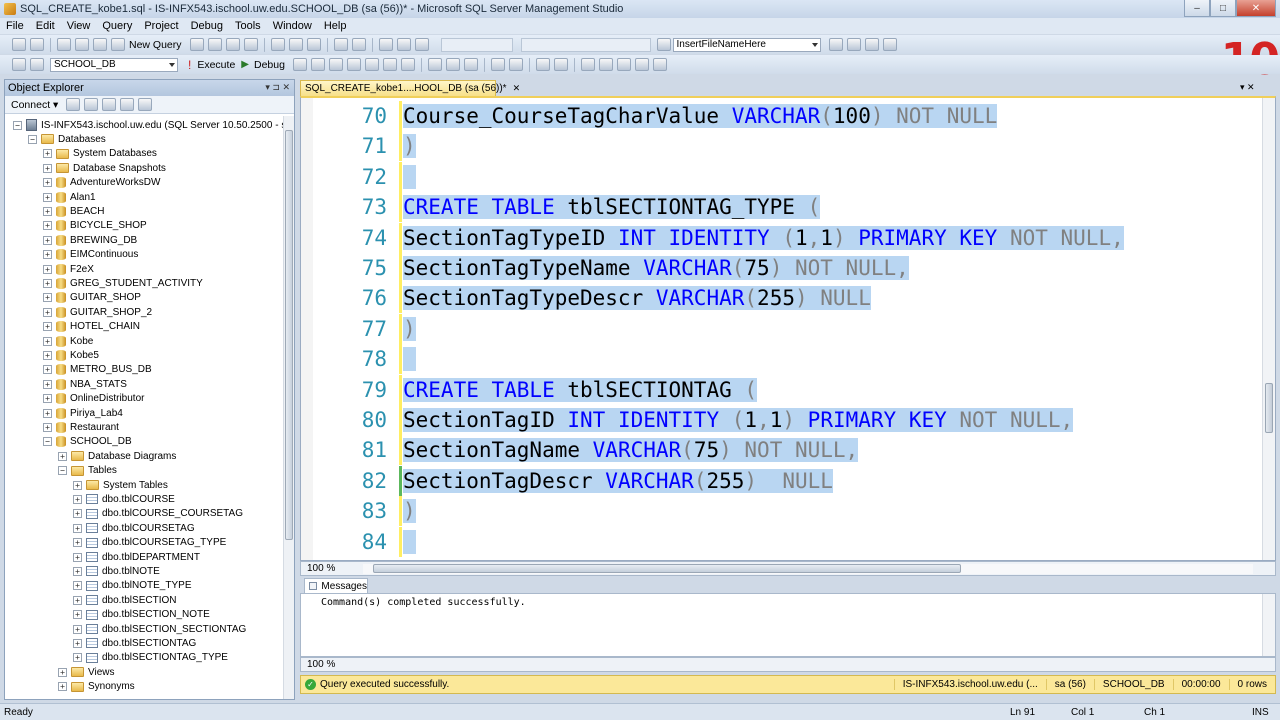 The width and height of the screenshot is (1280, 720). What do you see at coordinates (67, 139) in the screenshot?
I see `tree-node: − Databases` at bounding box center [67, 139].